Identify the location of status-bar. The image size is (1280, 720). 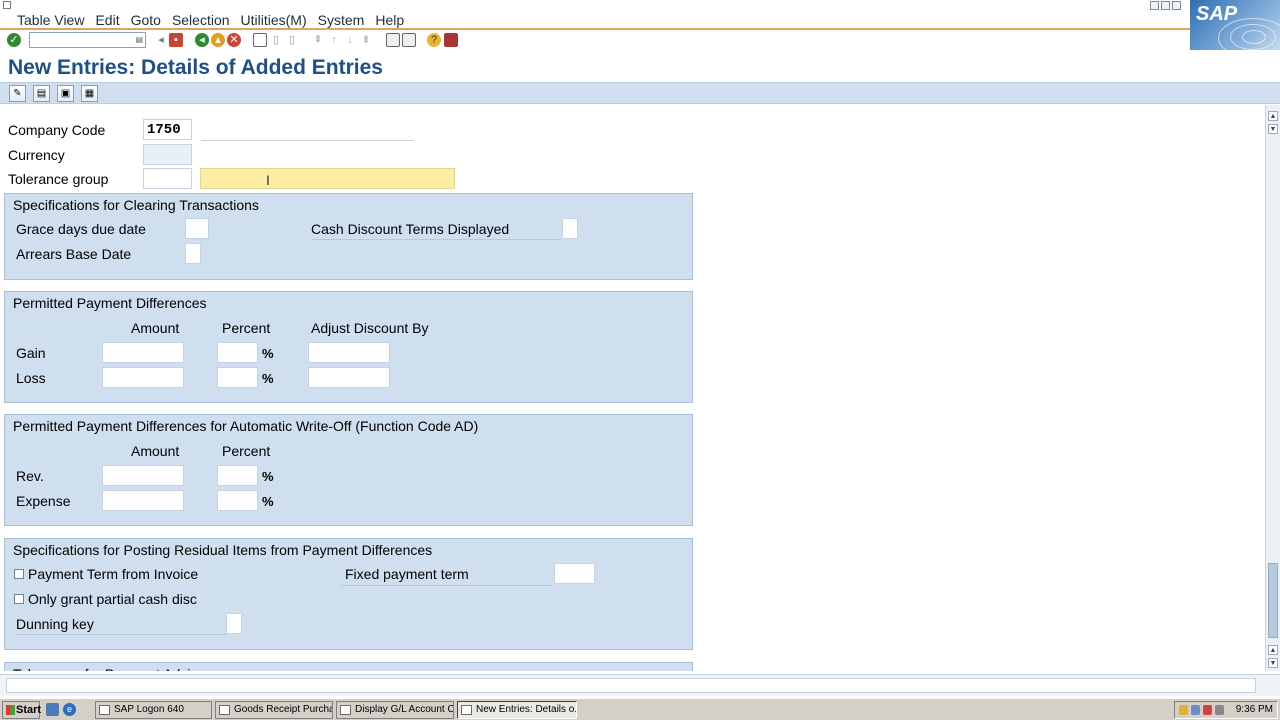
(640, 685).